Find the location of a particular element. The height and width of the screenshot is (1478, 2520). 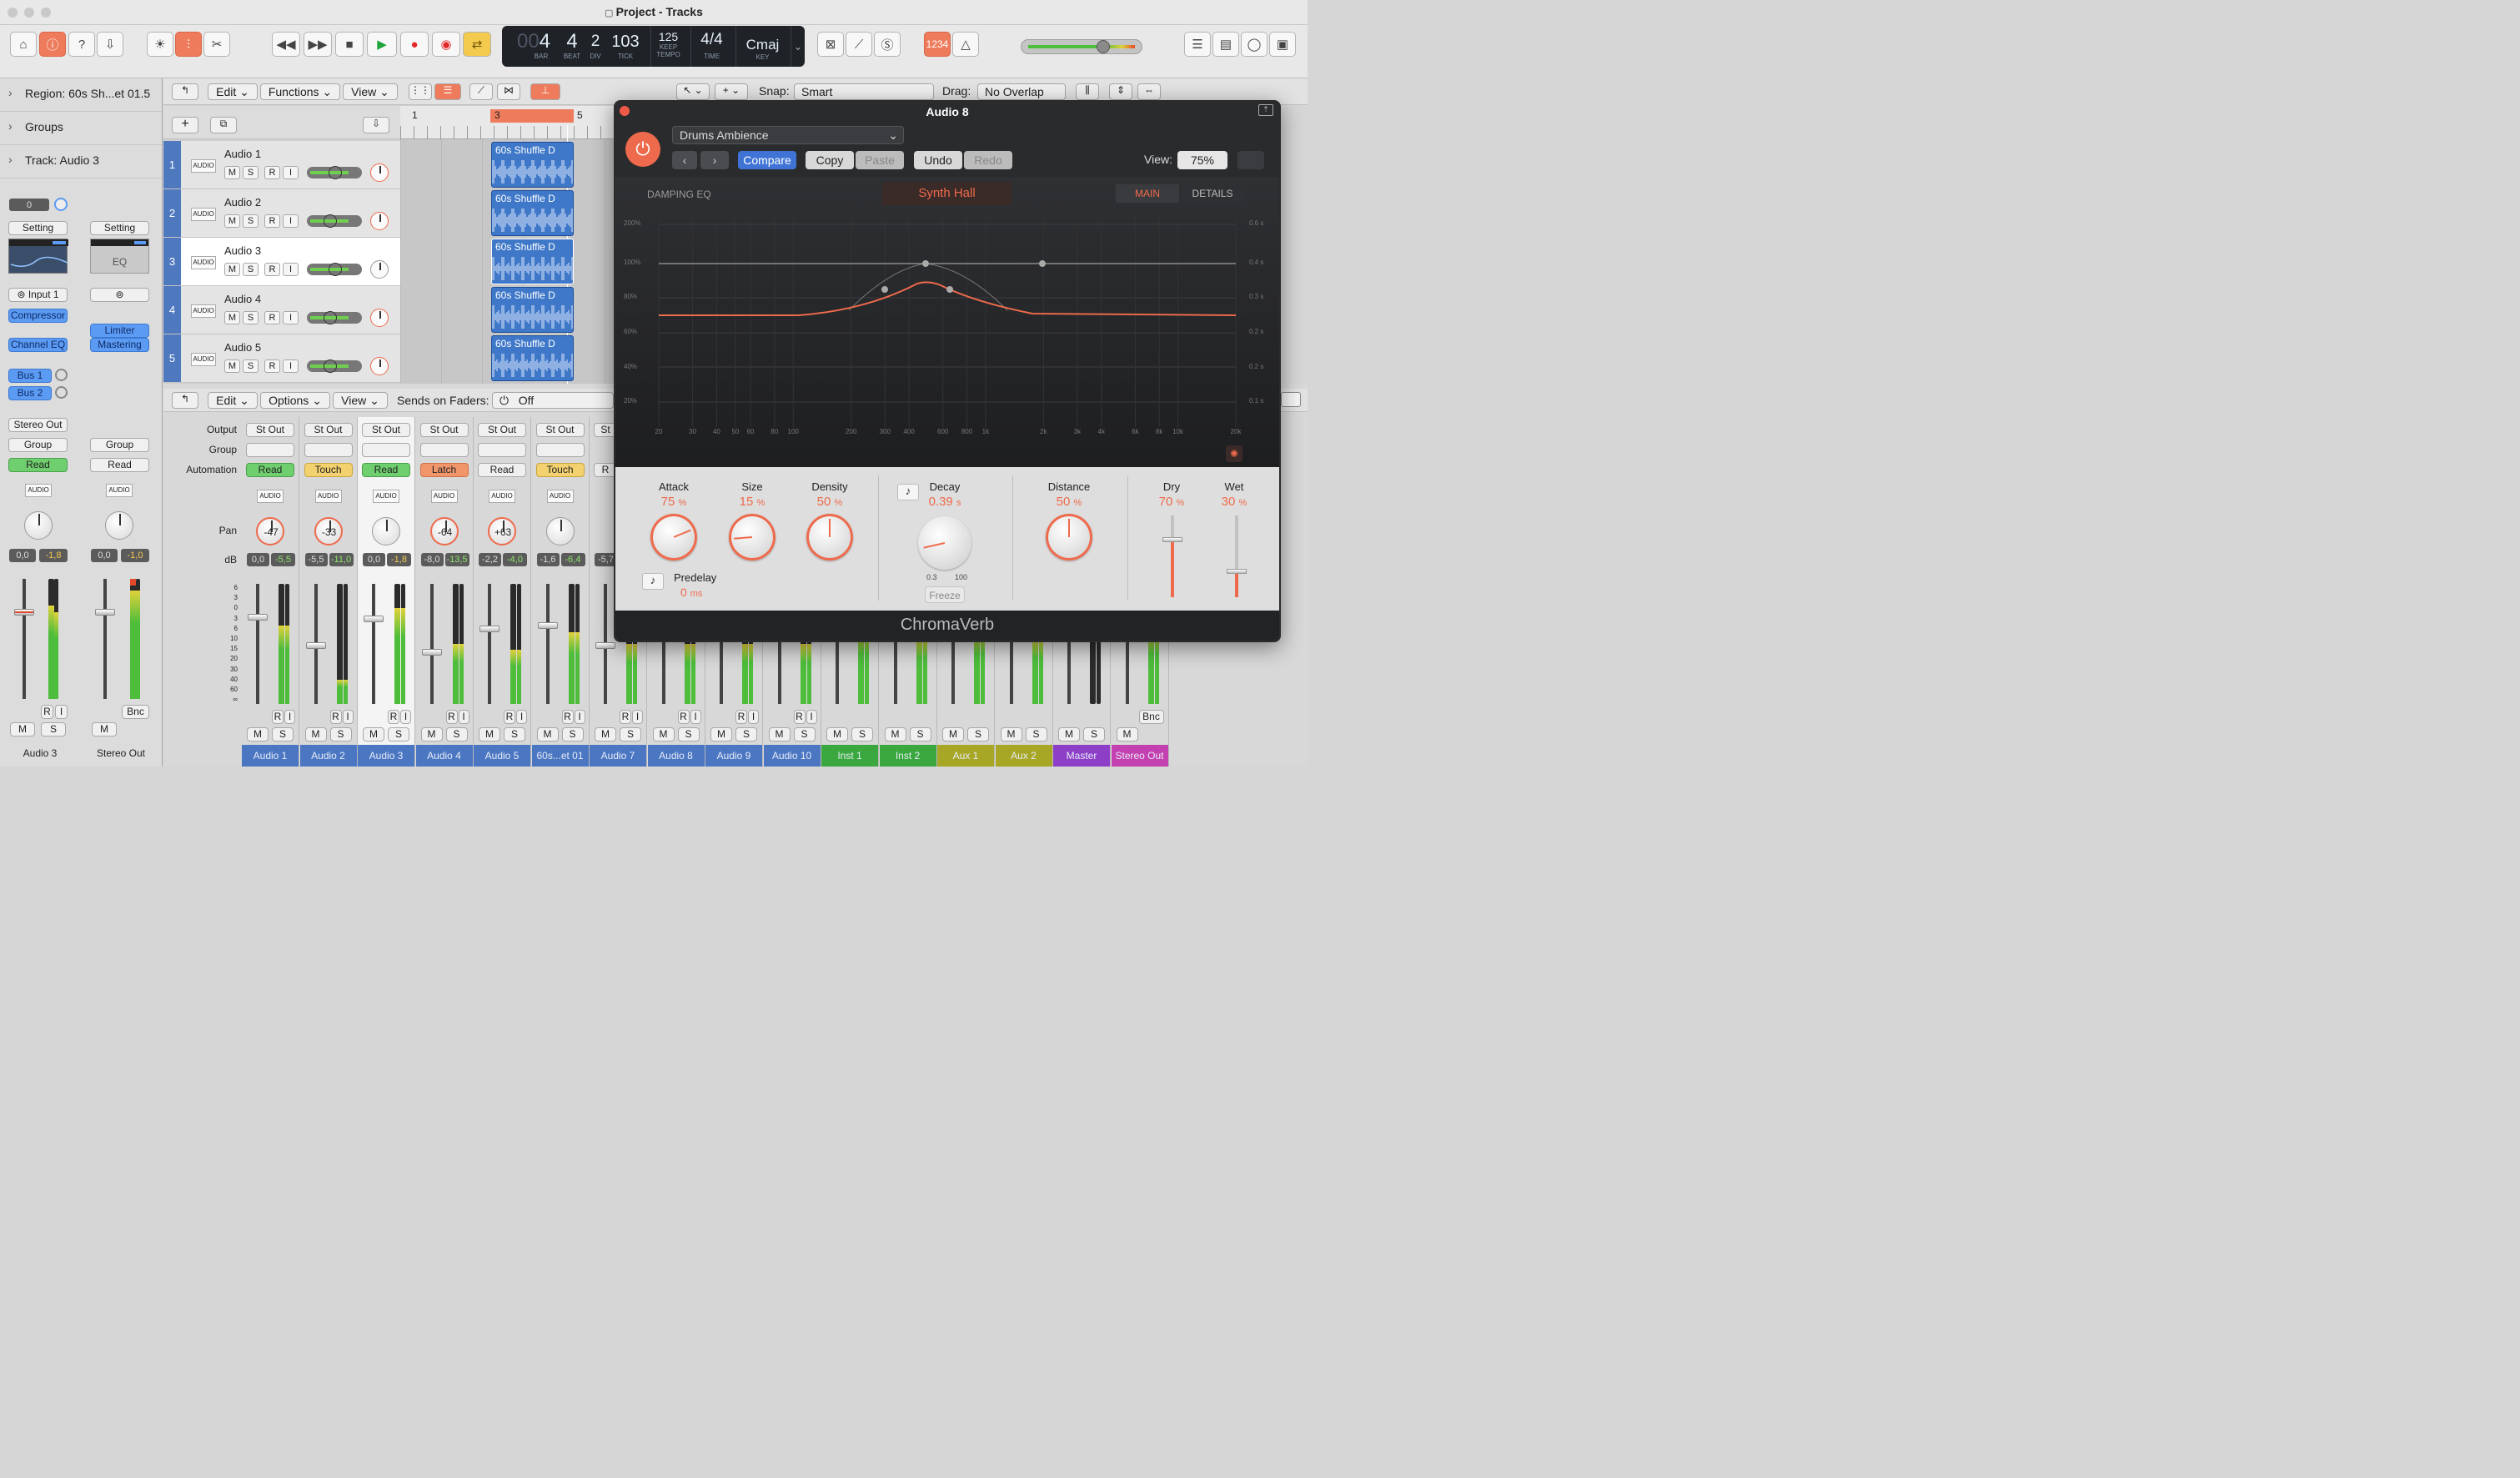

track-volume-slider is located at coordinates (334, 172).